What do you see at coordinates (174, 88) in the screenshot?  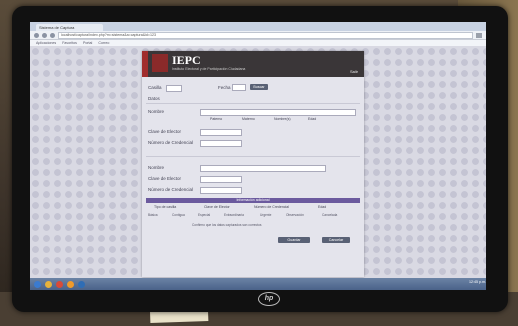 I see `casilla-input` at bounding box center [174, 88].